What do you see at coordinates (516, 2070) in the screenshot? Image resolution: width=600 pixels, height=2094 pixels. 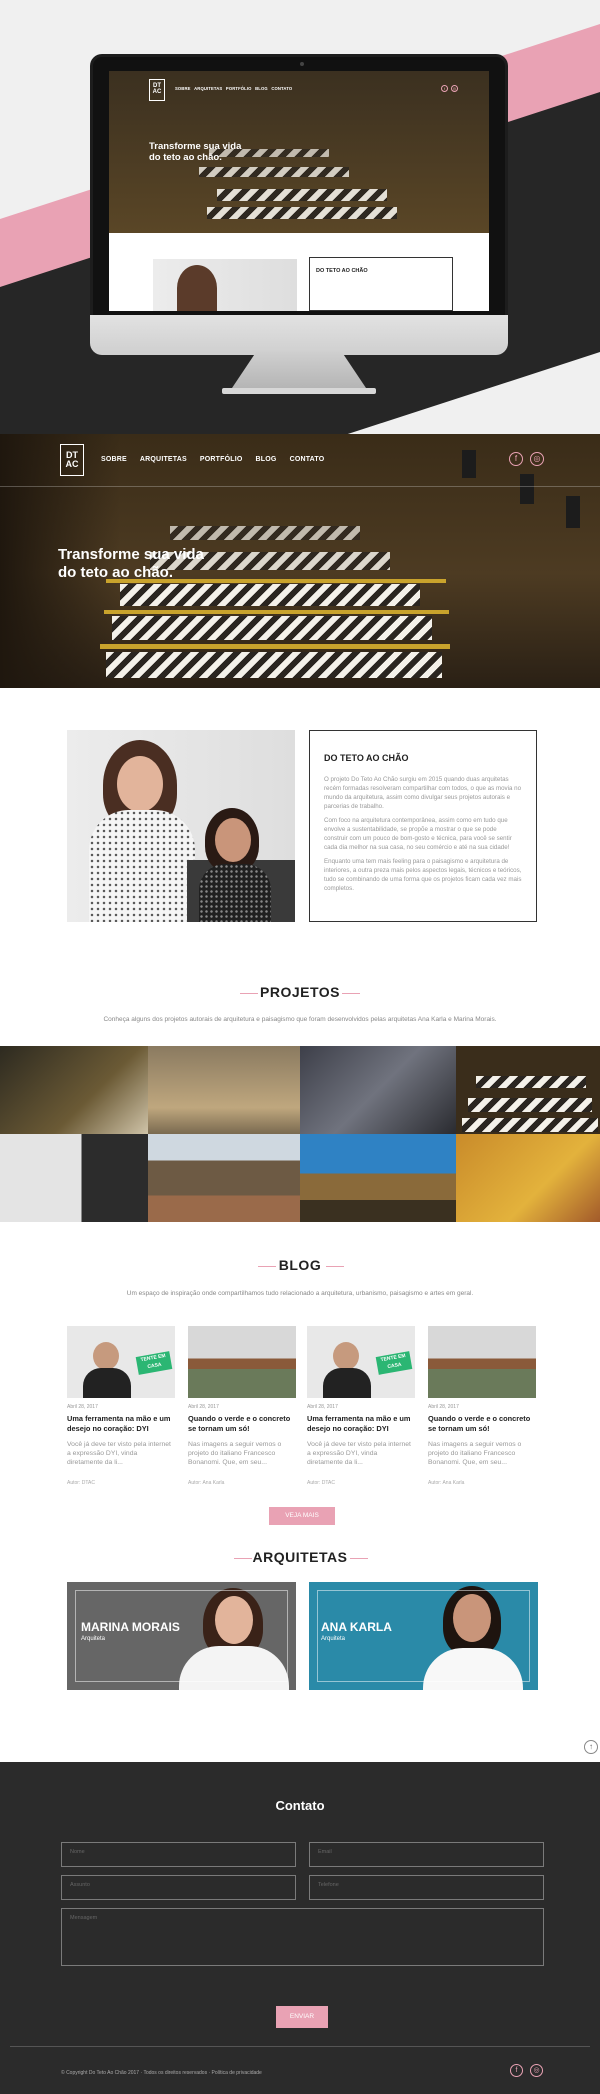 I see `footer-facebook-icon: f` at bounding box center [516, 2070].